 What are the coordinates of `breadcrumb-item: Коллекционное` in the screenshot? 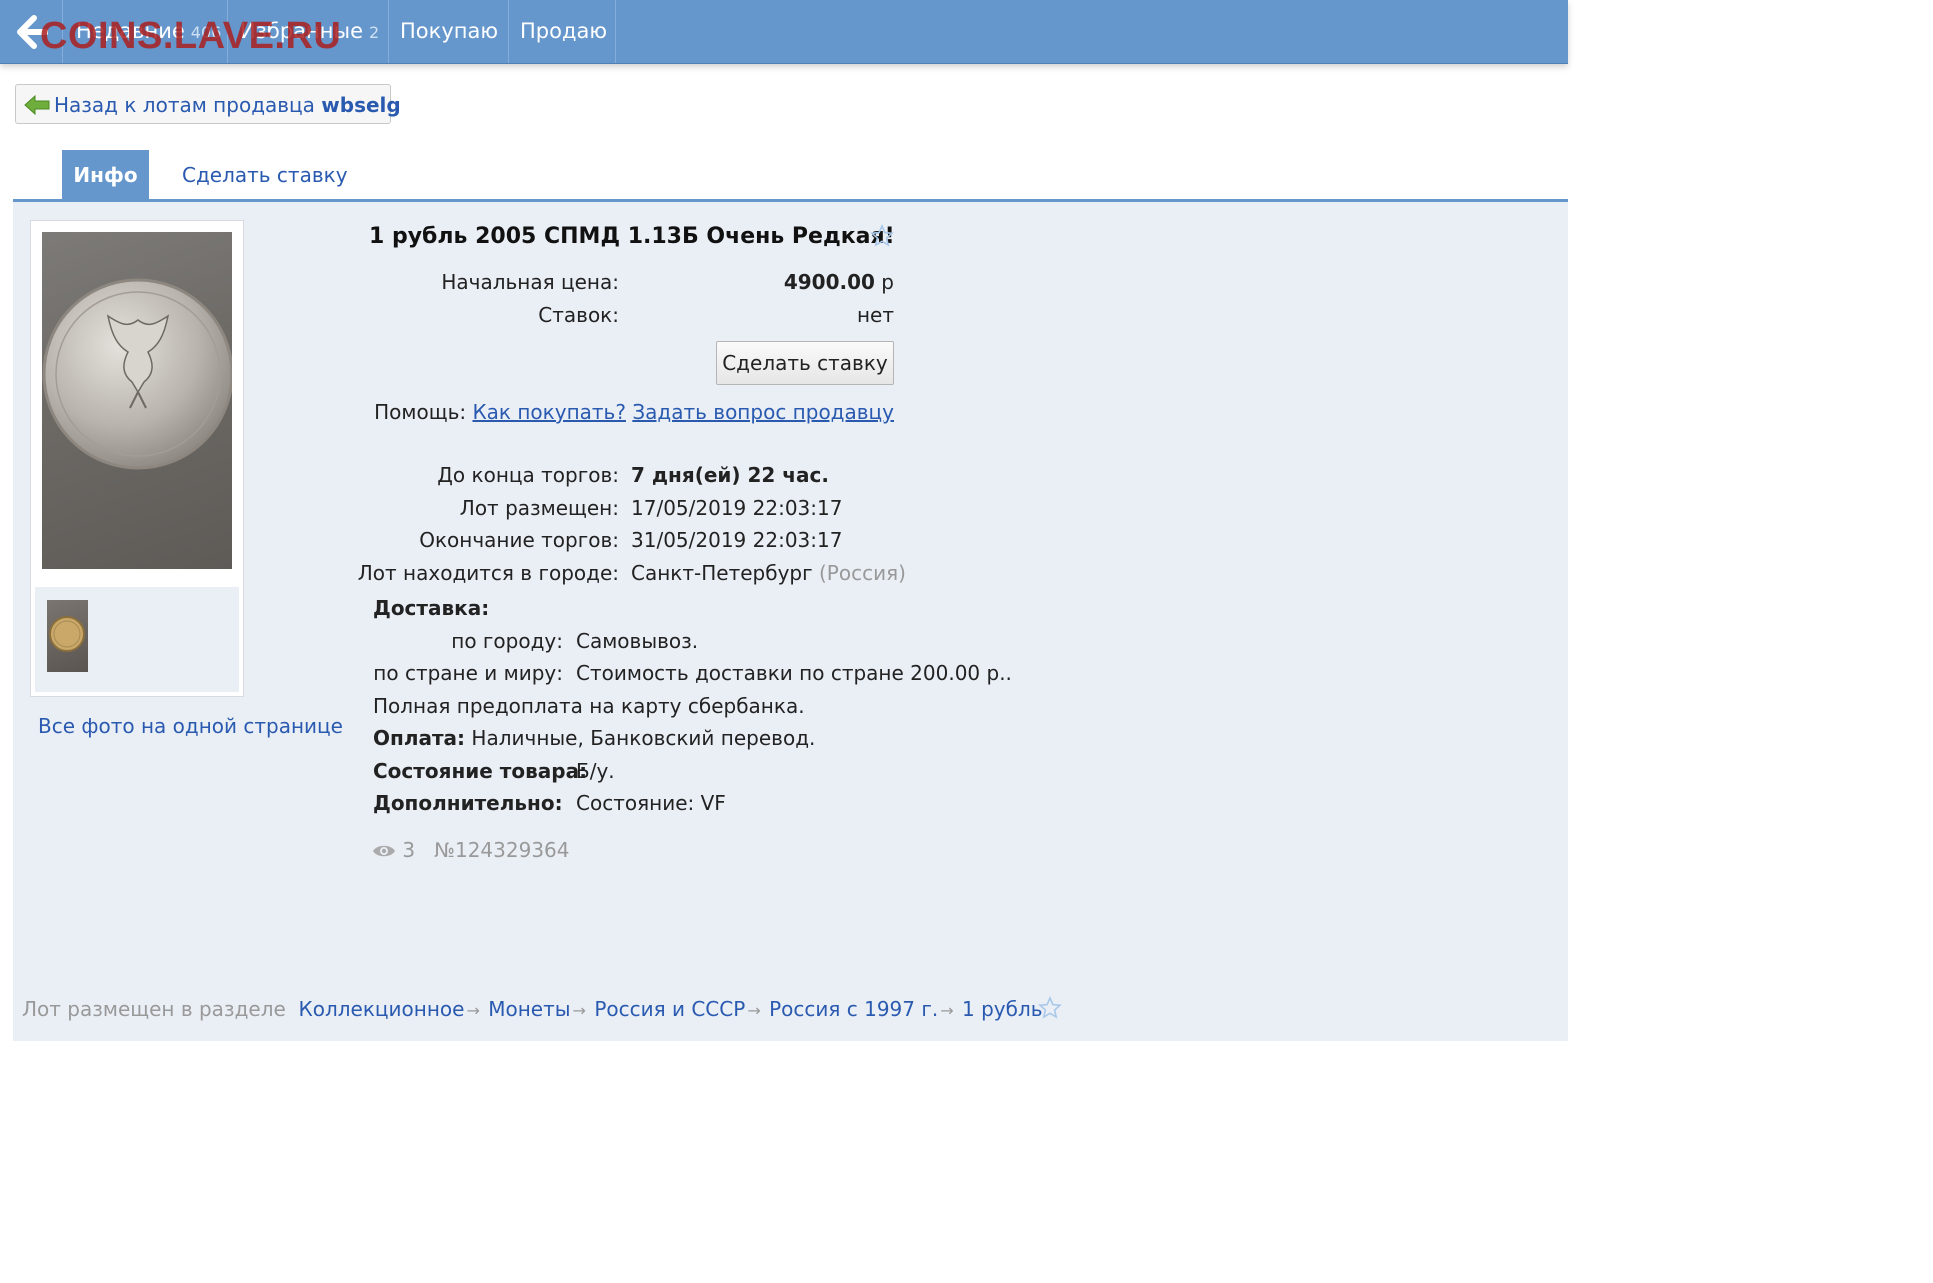 It's located at (382, 1009).